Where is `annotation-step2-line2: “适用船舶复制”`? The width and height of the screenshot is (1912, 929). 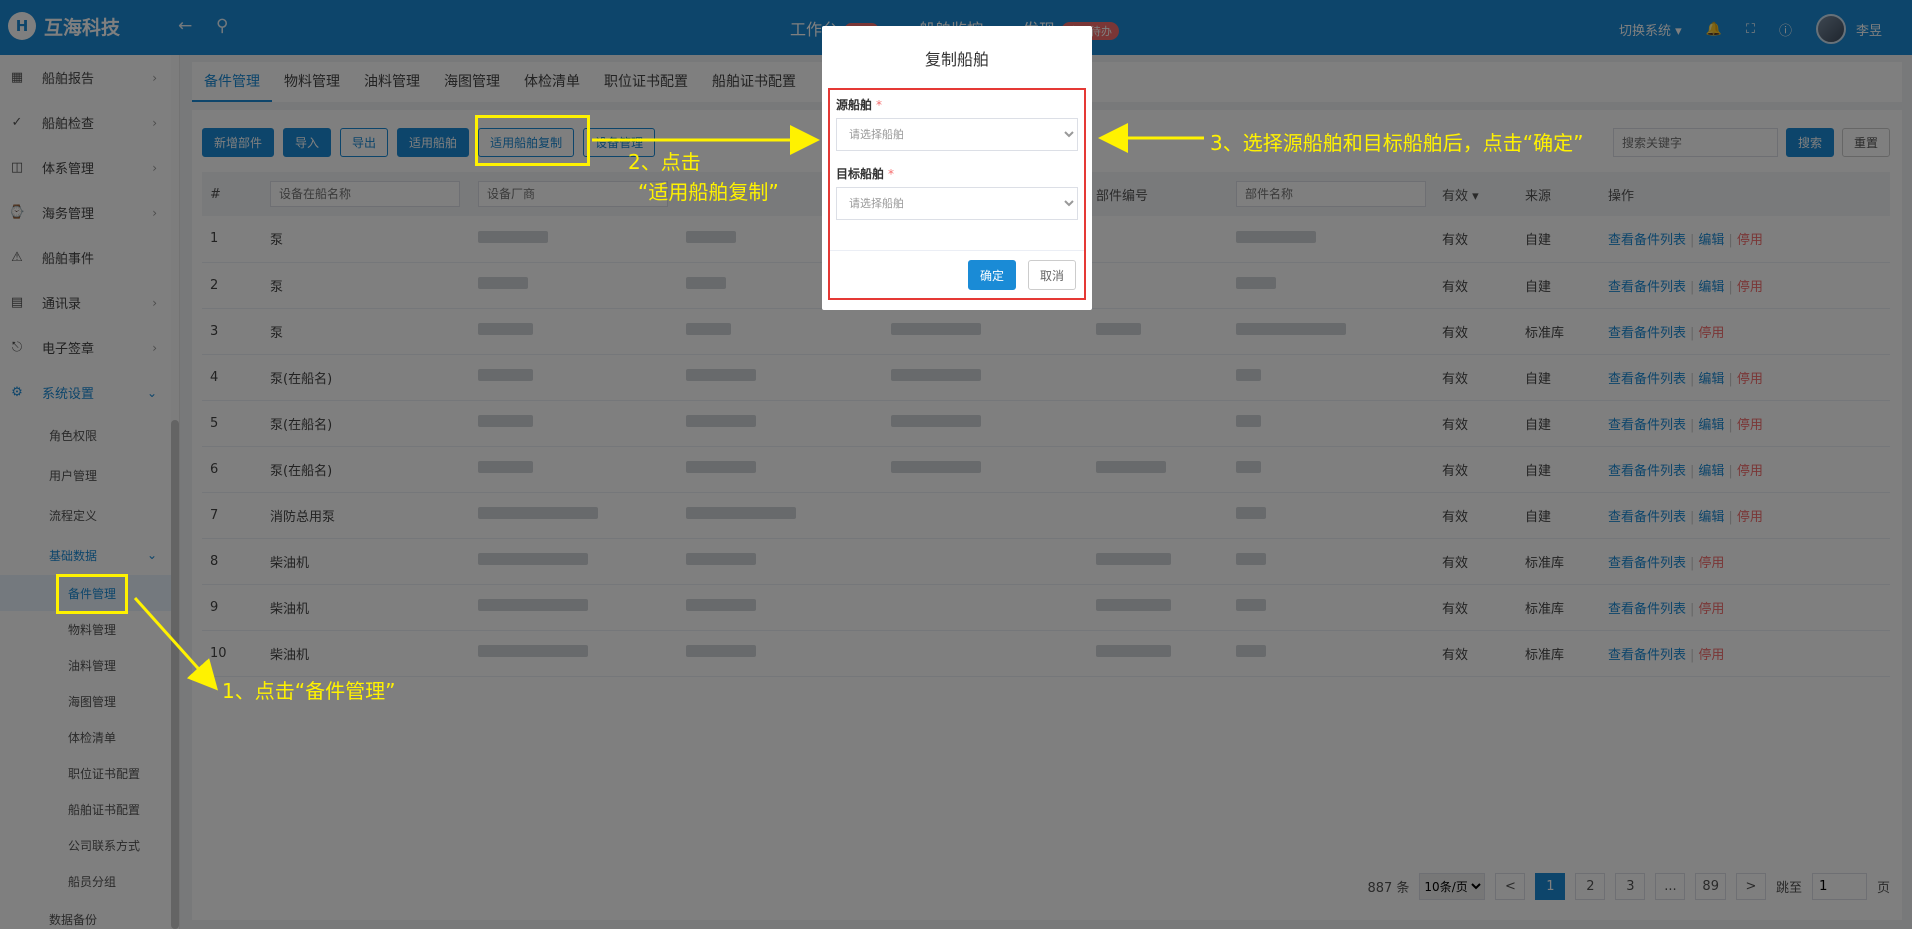
annotation-step2-line2: “适用船舶复制” is located at coordinates (708, 192).